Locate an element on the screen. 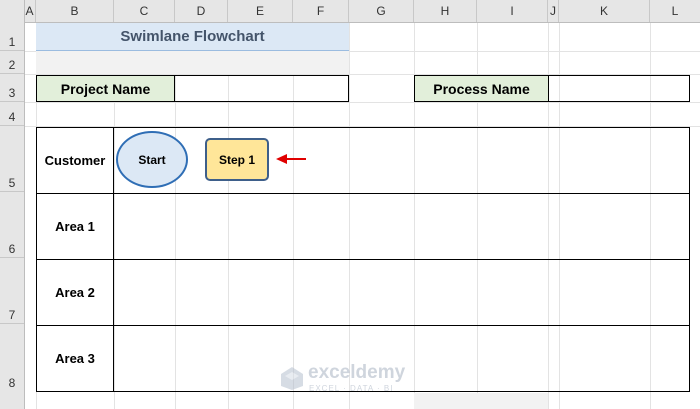 This screenshot has height=409, width=700. step-1-shape: Step 1 is located at coordinates (237, 159).